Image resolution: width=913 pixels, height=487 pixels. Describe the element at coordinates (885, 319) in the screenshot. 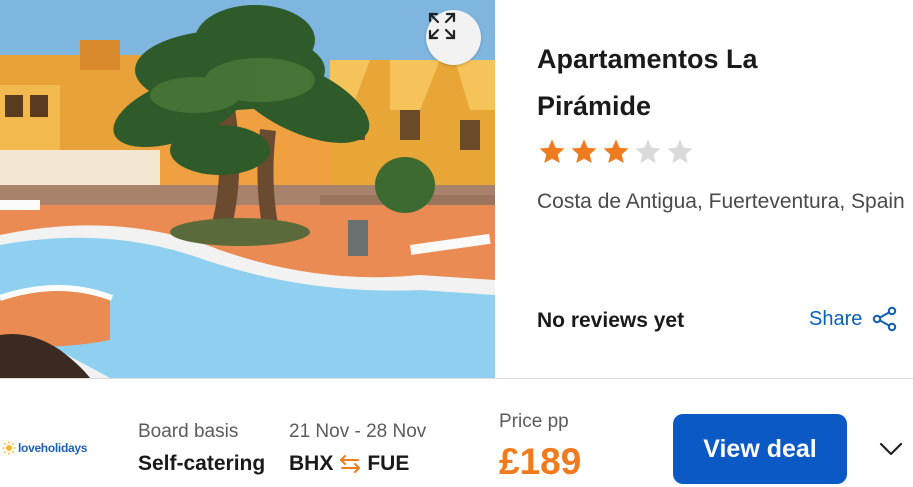

I see `share-icon` at that location.